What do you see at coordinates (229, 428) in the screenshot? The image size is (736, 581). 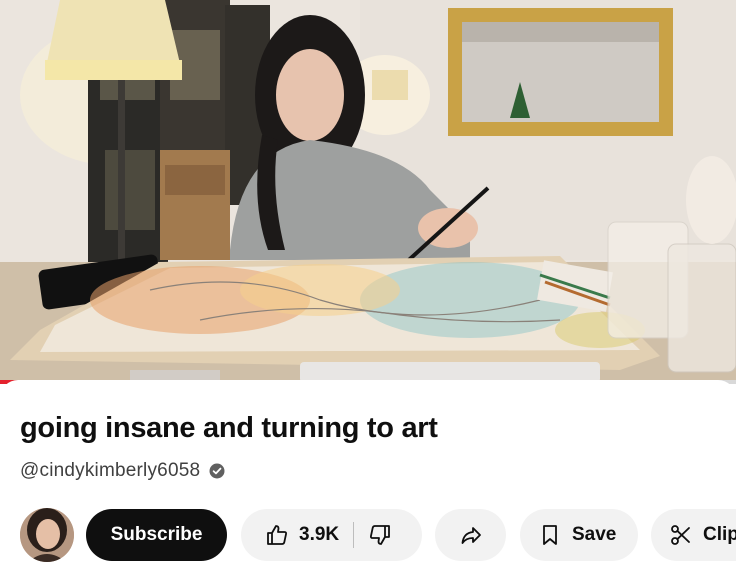 I see `video-title: going insane and turning to art` at bounding box center [229, 428].